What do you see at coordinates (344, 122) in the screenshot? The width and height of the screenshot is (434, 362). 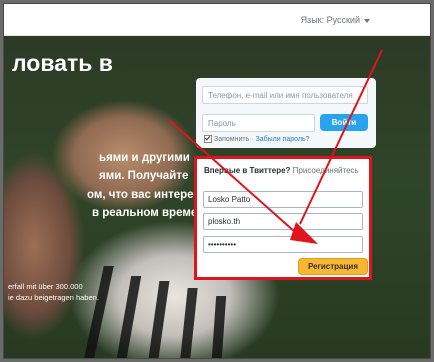 I see `login-button: Войти` at bounding box center [344, 122].